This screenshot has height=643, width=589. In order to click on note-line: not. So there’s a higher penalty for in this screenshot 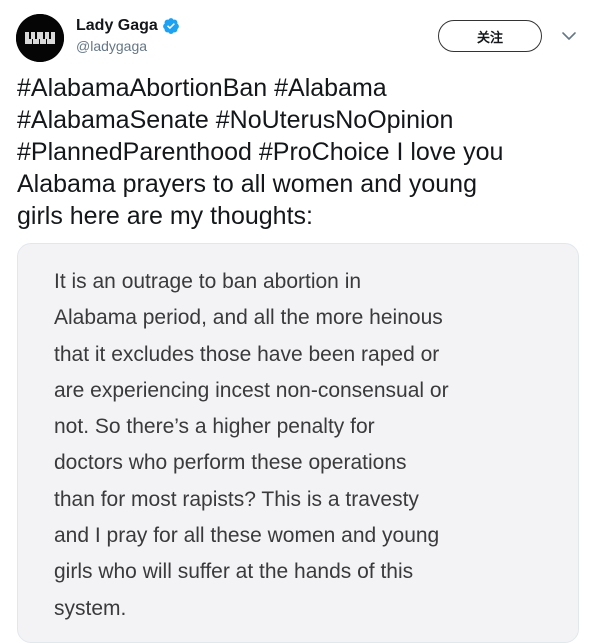, I will do `click(214, 427)`.